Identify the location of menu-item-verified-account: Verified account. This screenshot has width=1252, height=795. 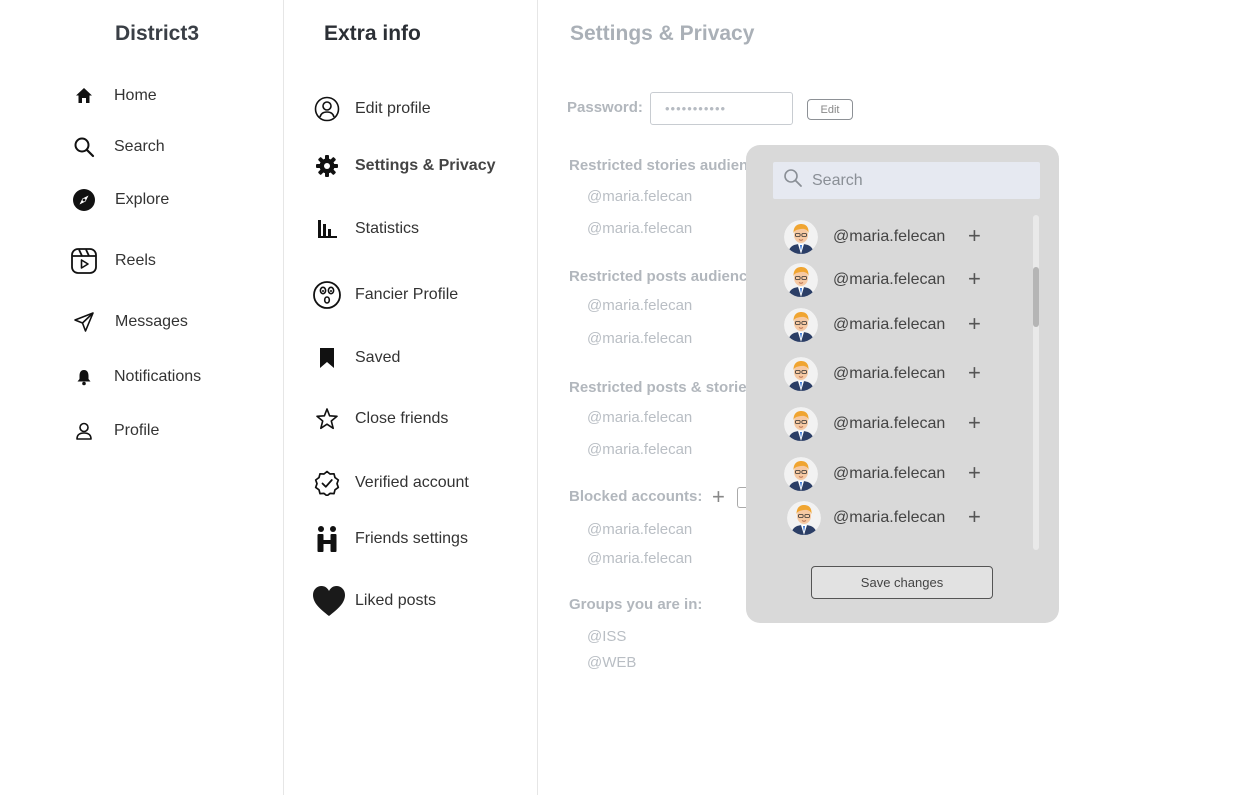
(390, 483).